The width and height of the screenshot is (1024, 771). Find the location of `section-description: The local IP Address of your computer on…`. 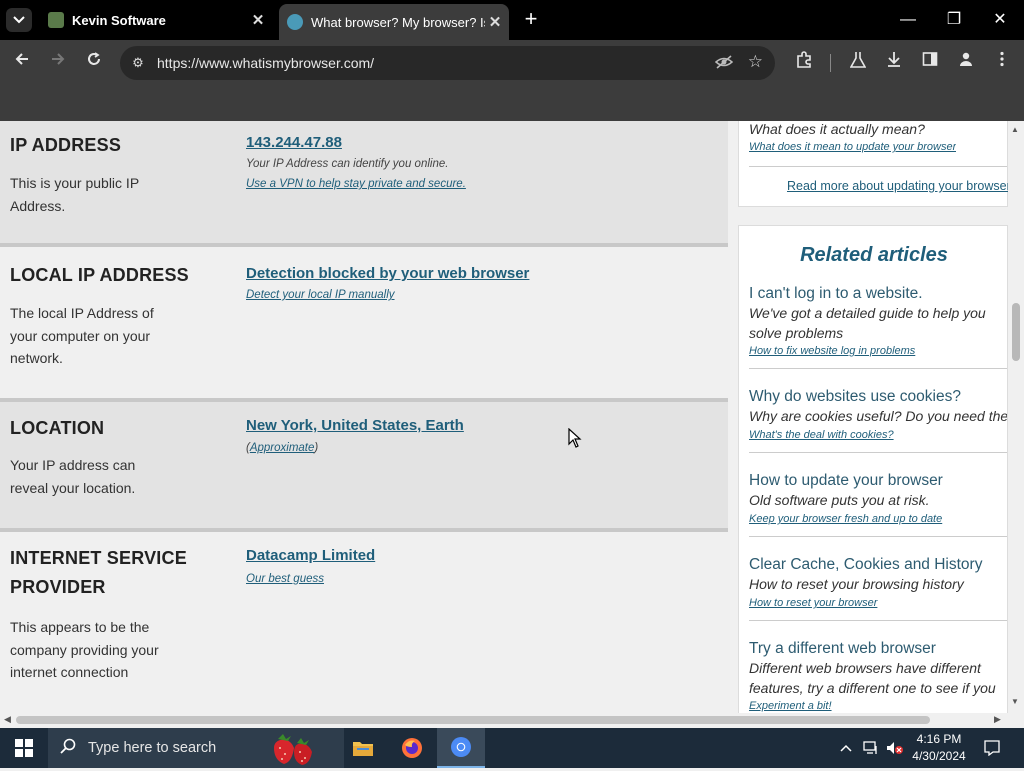

section-description: The local IP Address of your computer on… is located at coordinates (82, 335).